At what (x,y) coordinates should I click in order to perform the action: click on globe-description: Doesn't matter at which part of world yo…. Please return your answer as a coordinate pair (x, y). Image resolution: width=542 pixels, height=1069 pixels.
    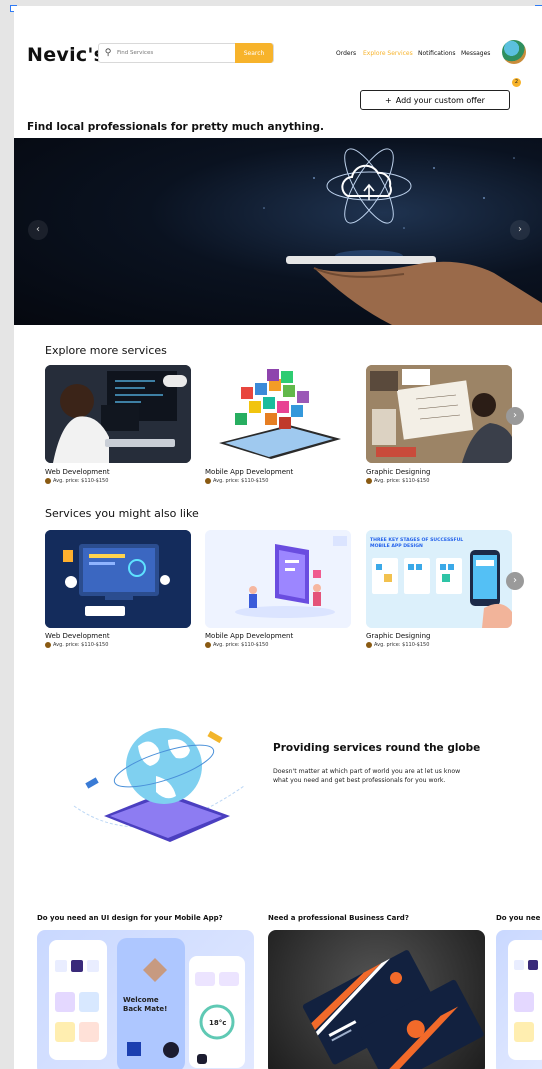
    Looking at the image, I should click on (367, 776).